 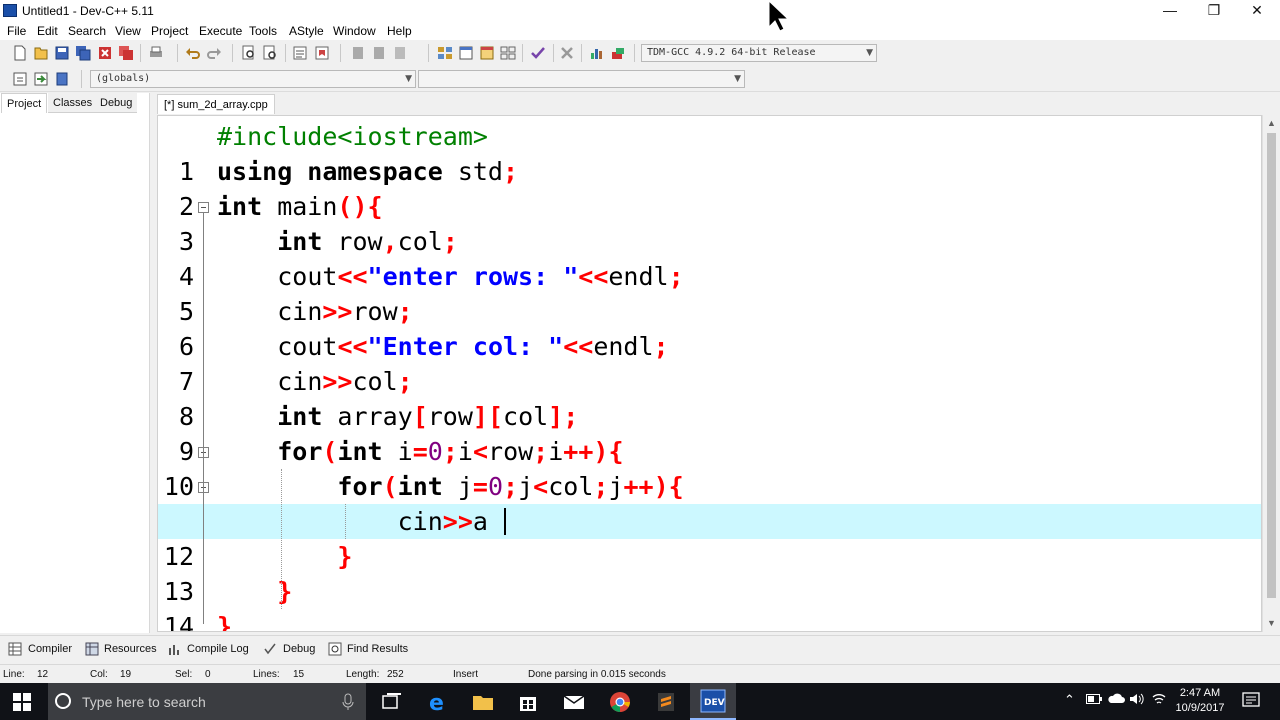 I want to click on goto-line-icon, so click(x=300, y=53).